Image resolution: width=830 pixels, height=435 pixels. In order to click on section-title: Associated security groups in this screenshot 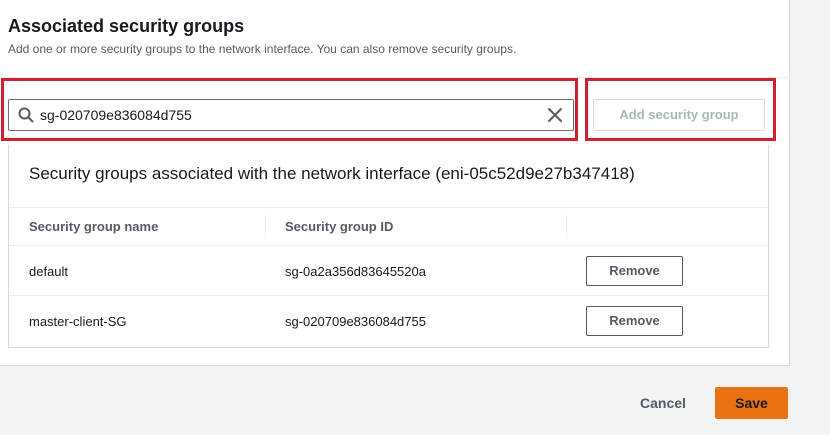, I will do `click(126, 26)`.